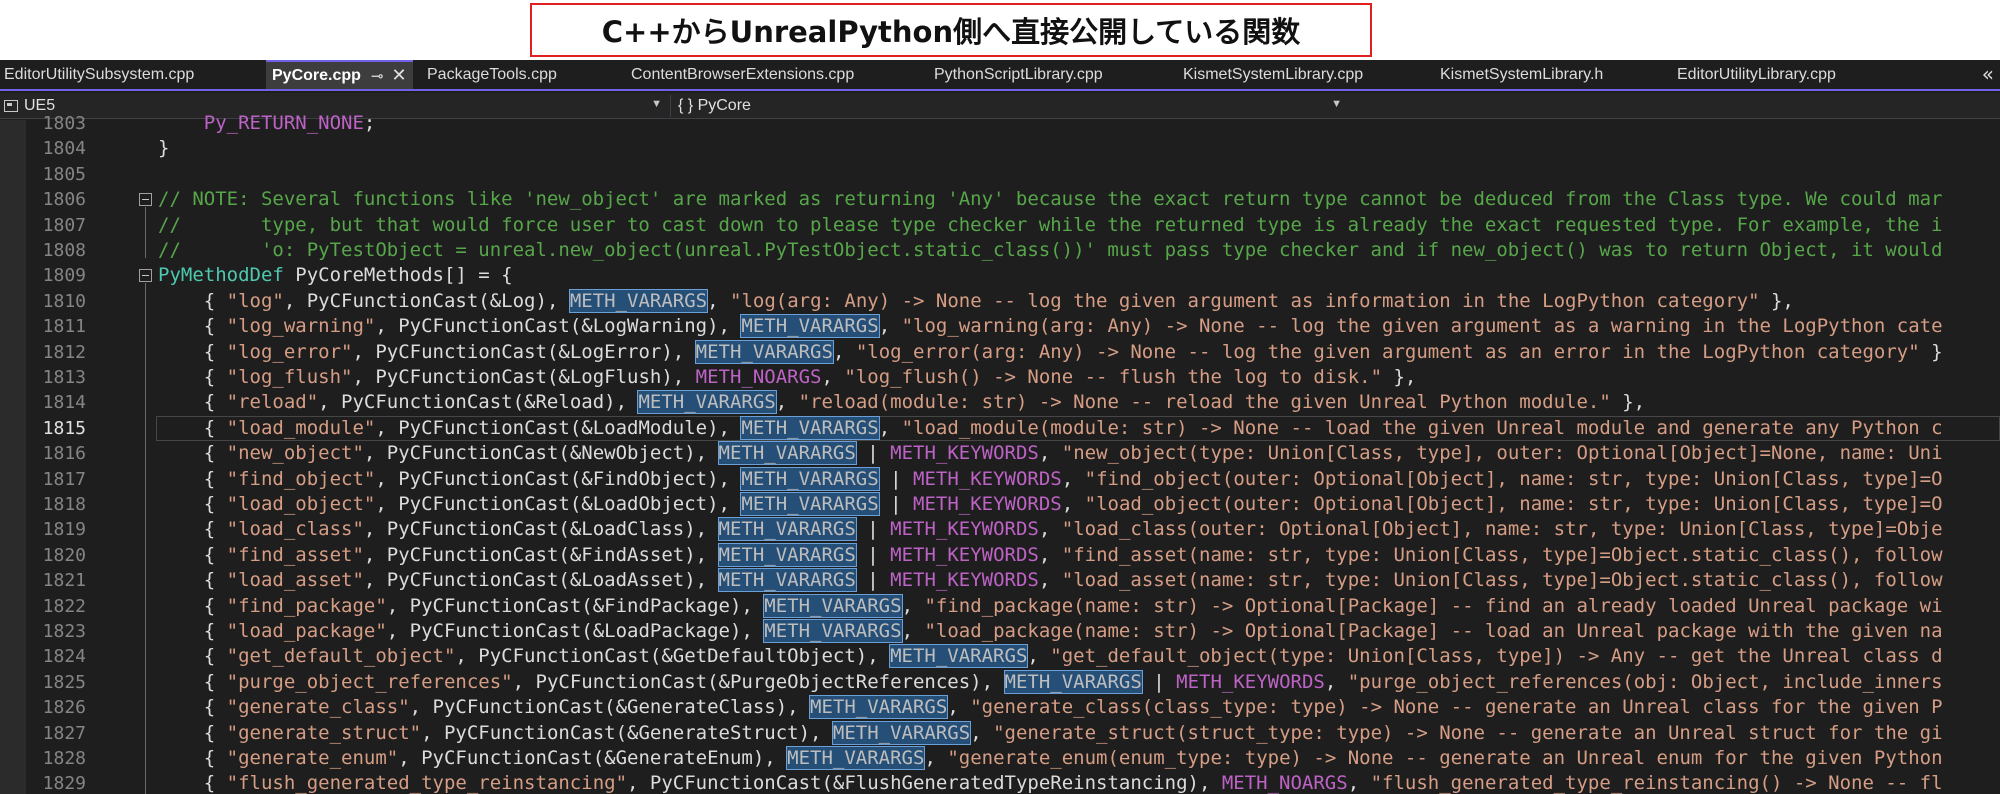 This screenshot has width=2000, height=794. I want to click on tab-label: KismetSystemLibrary.h, so click(1522, 74).